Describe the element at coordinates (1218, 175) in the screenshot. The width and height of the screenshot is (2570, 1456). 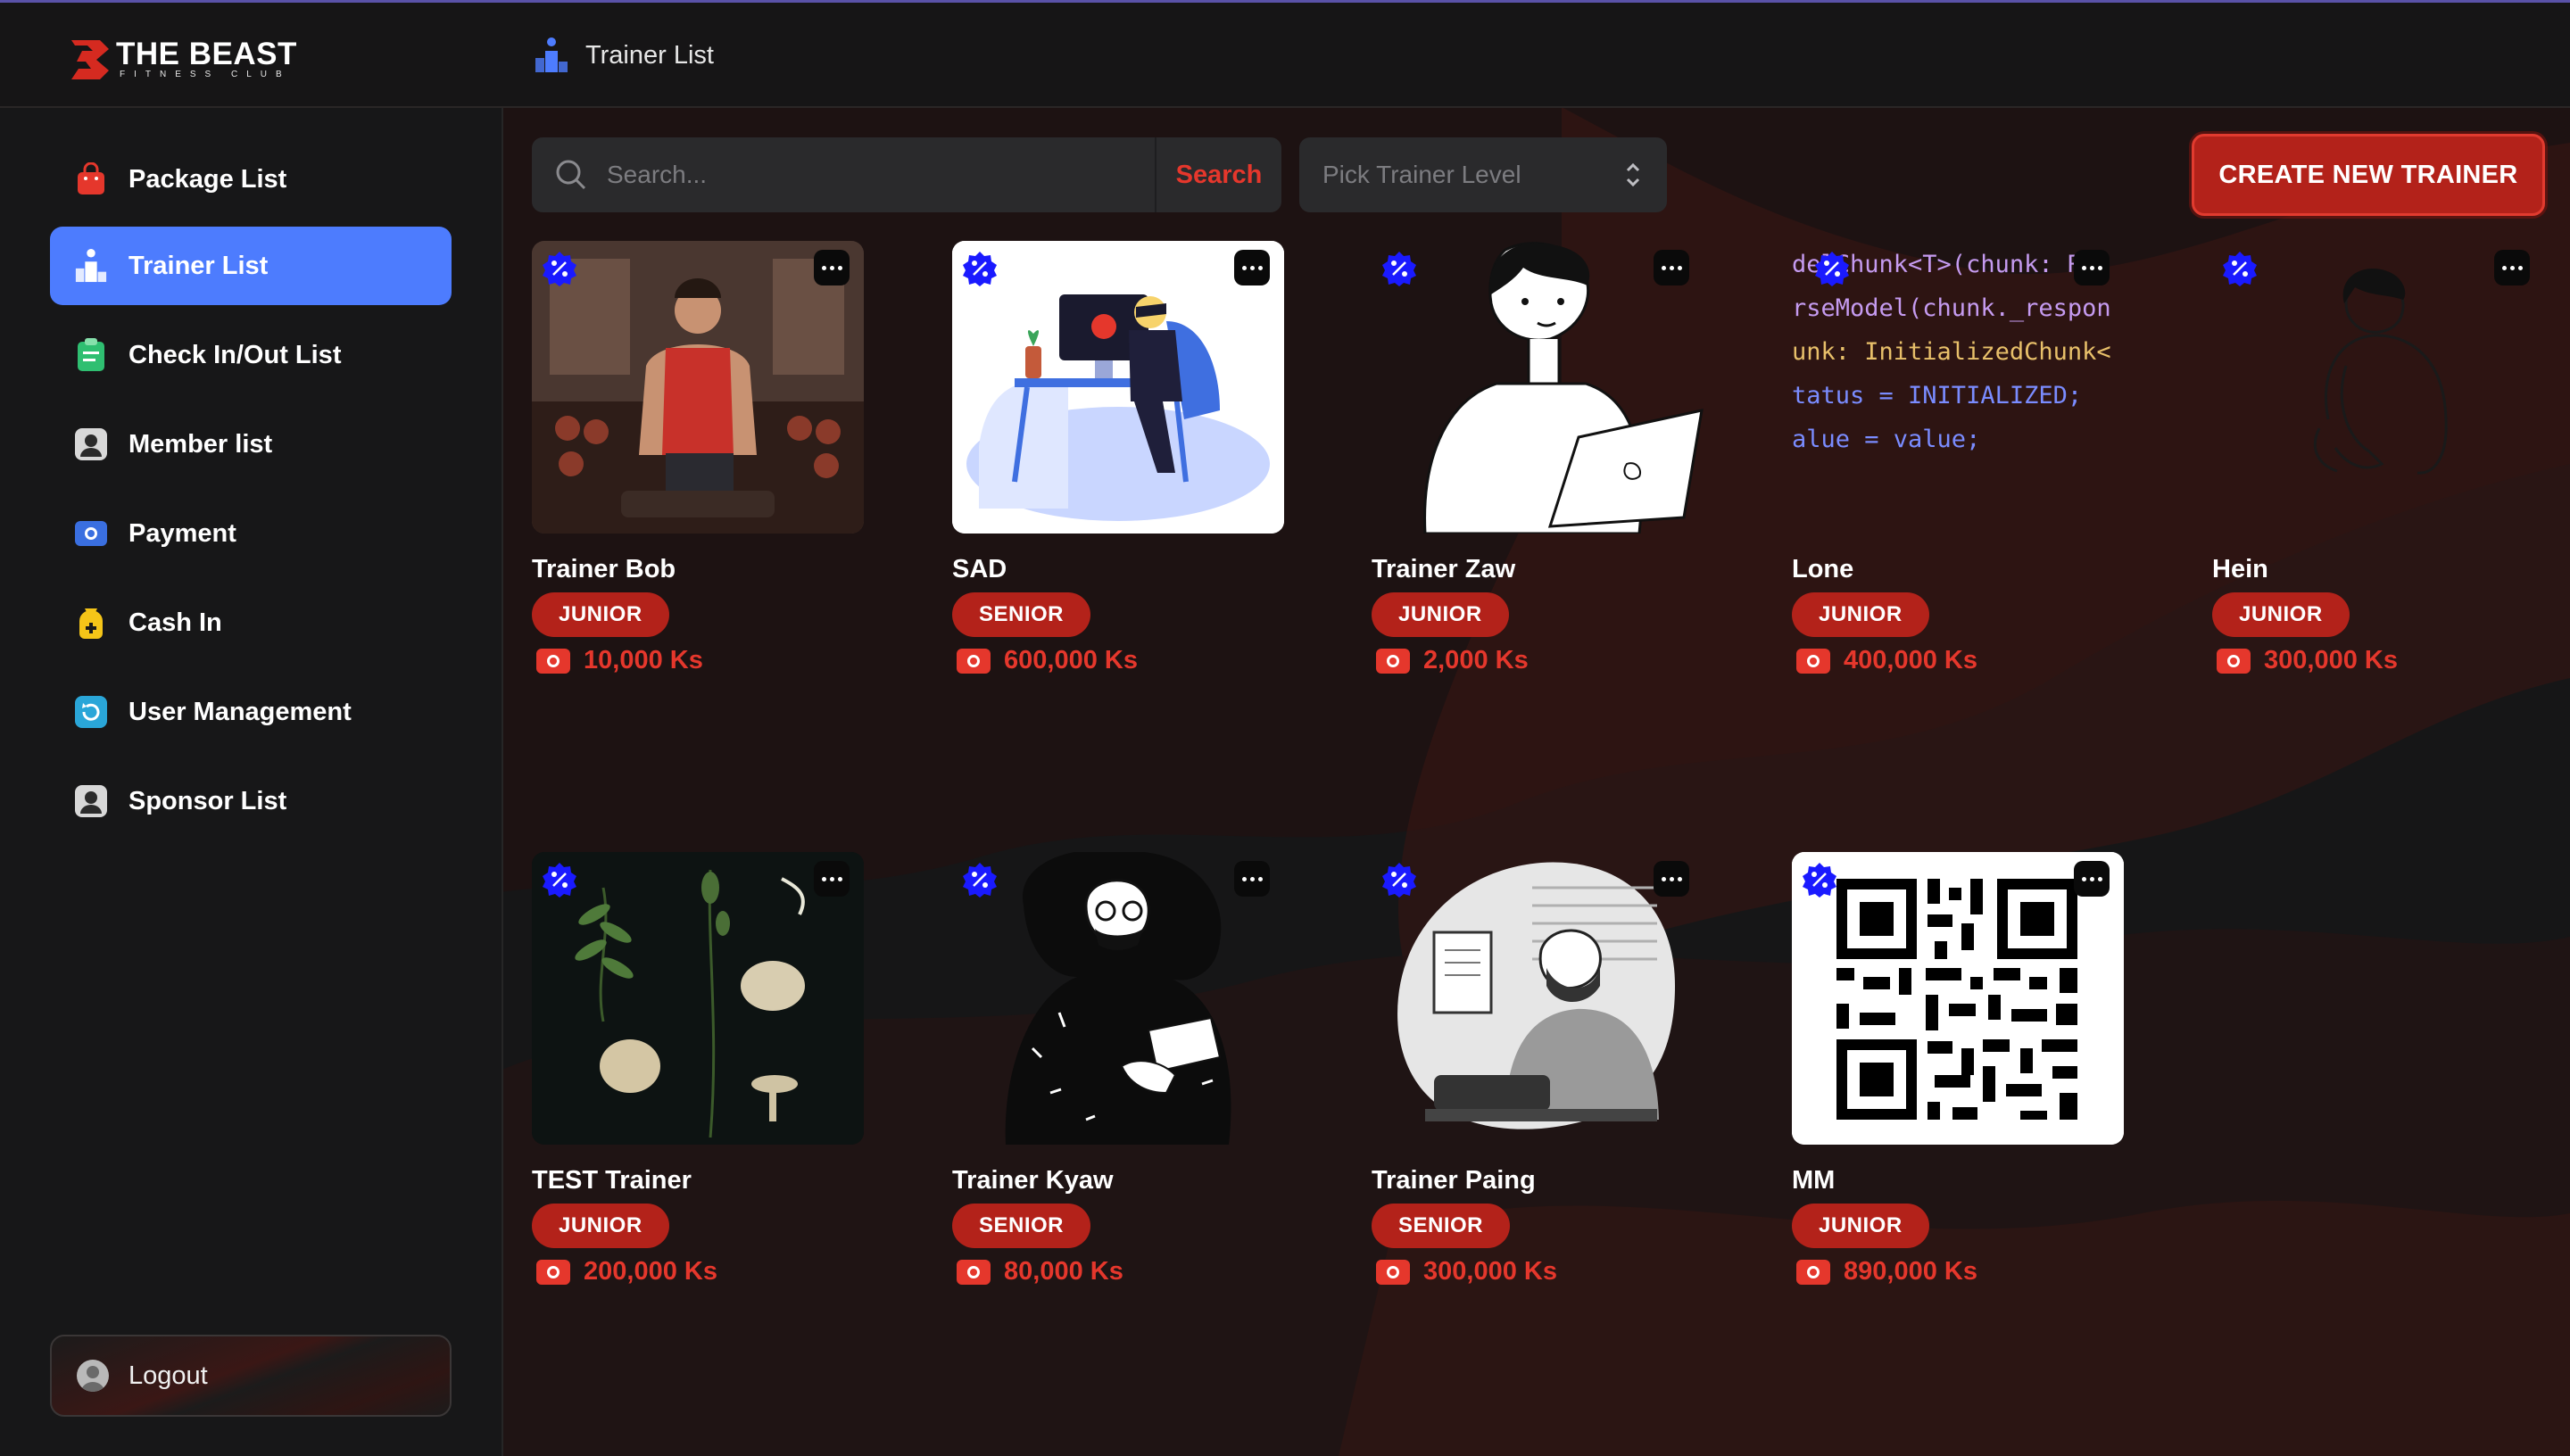
I see `search-button: Search` at that location.